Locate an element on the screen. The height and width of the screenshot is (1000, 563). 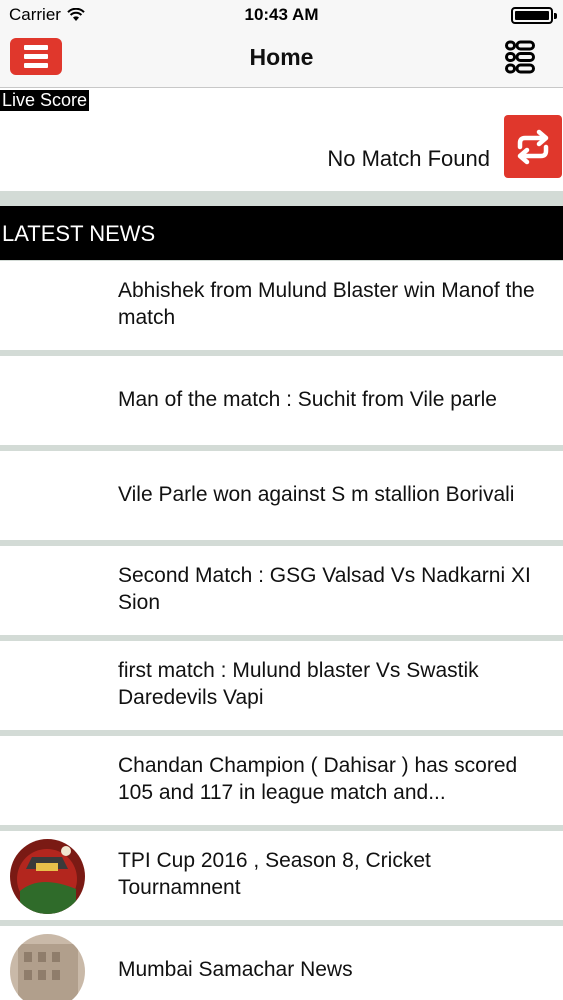
no-match-message: No Match Found is located at coordinates (408, 158).